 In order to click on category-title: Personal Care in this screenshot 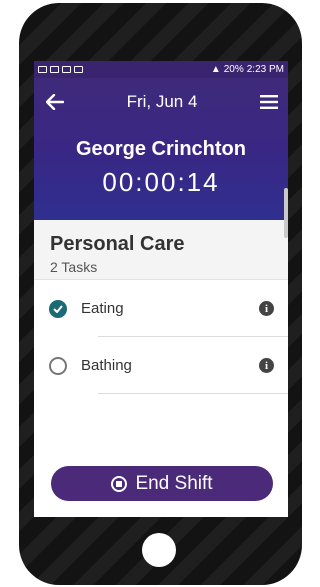, I will do `click(117, 244)`.